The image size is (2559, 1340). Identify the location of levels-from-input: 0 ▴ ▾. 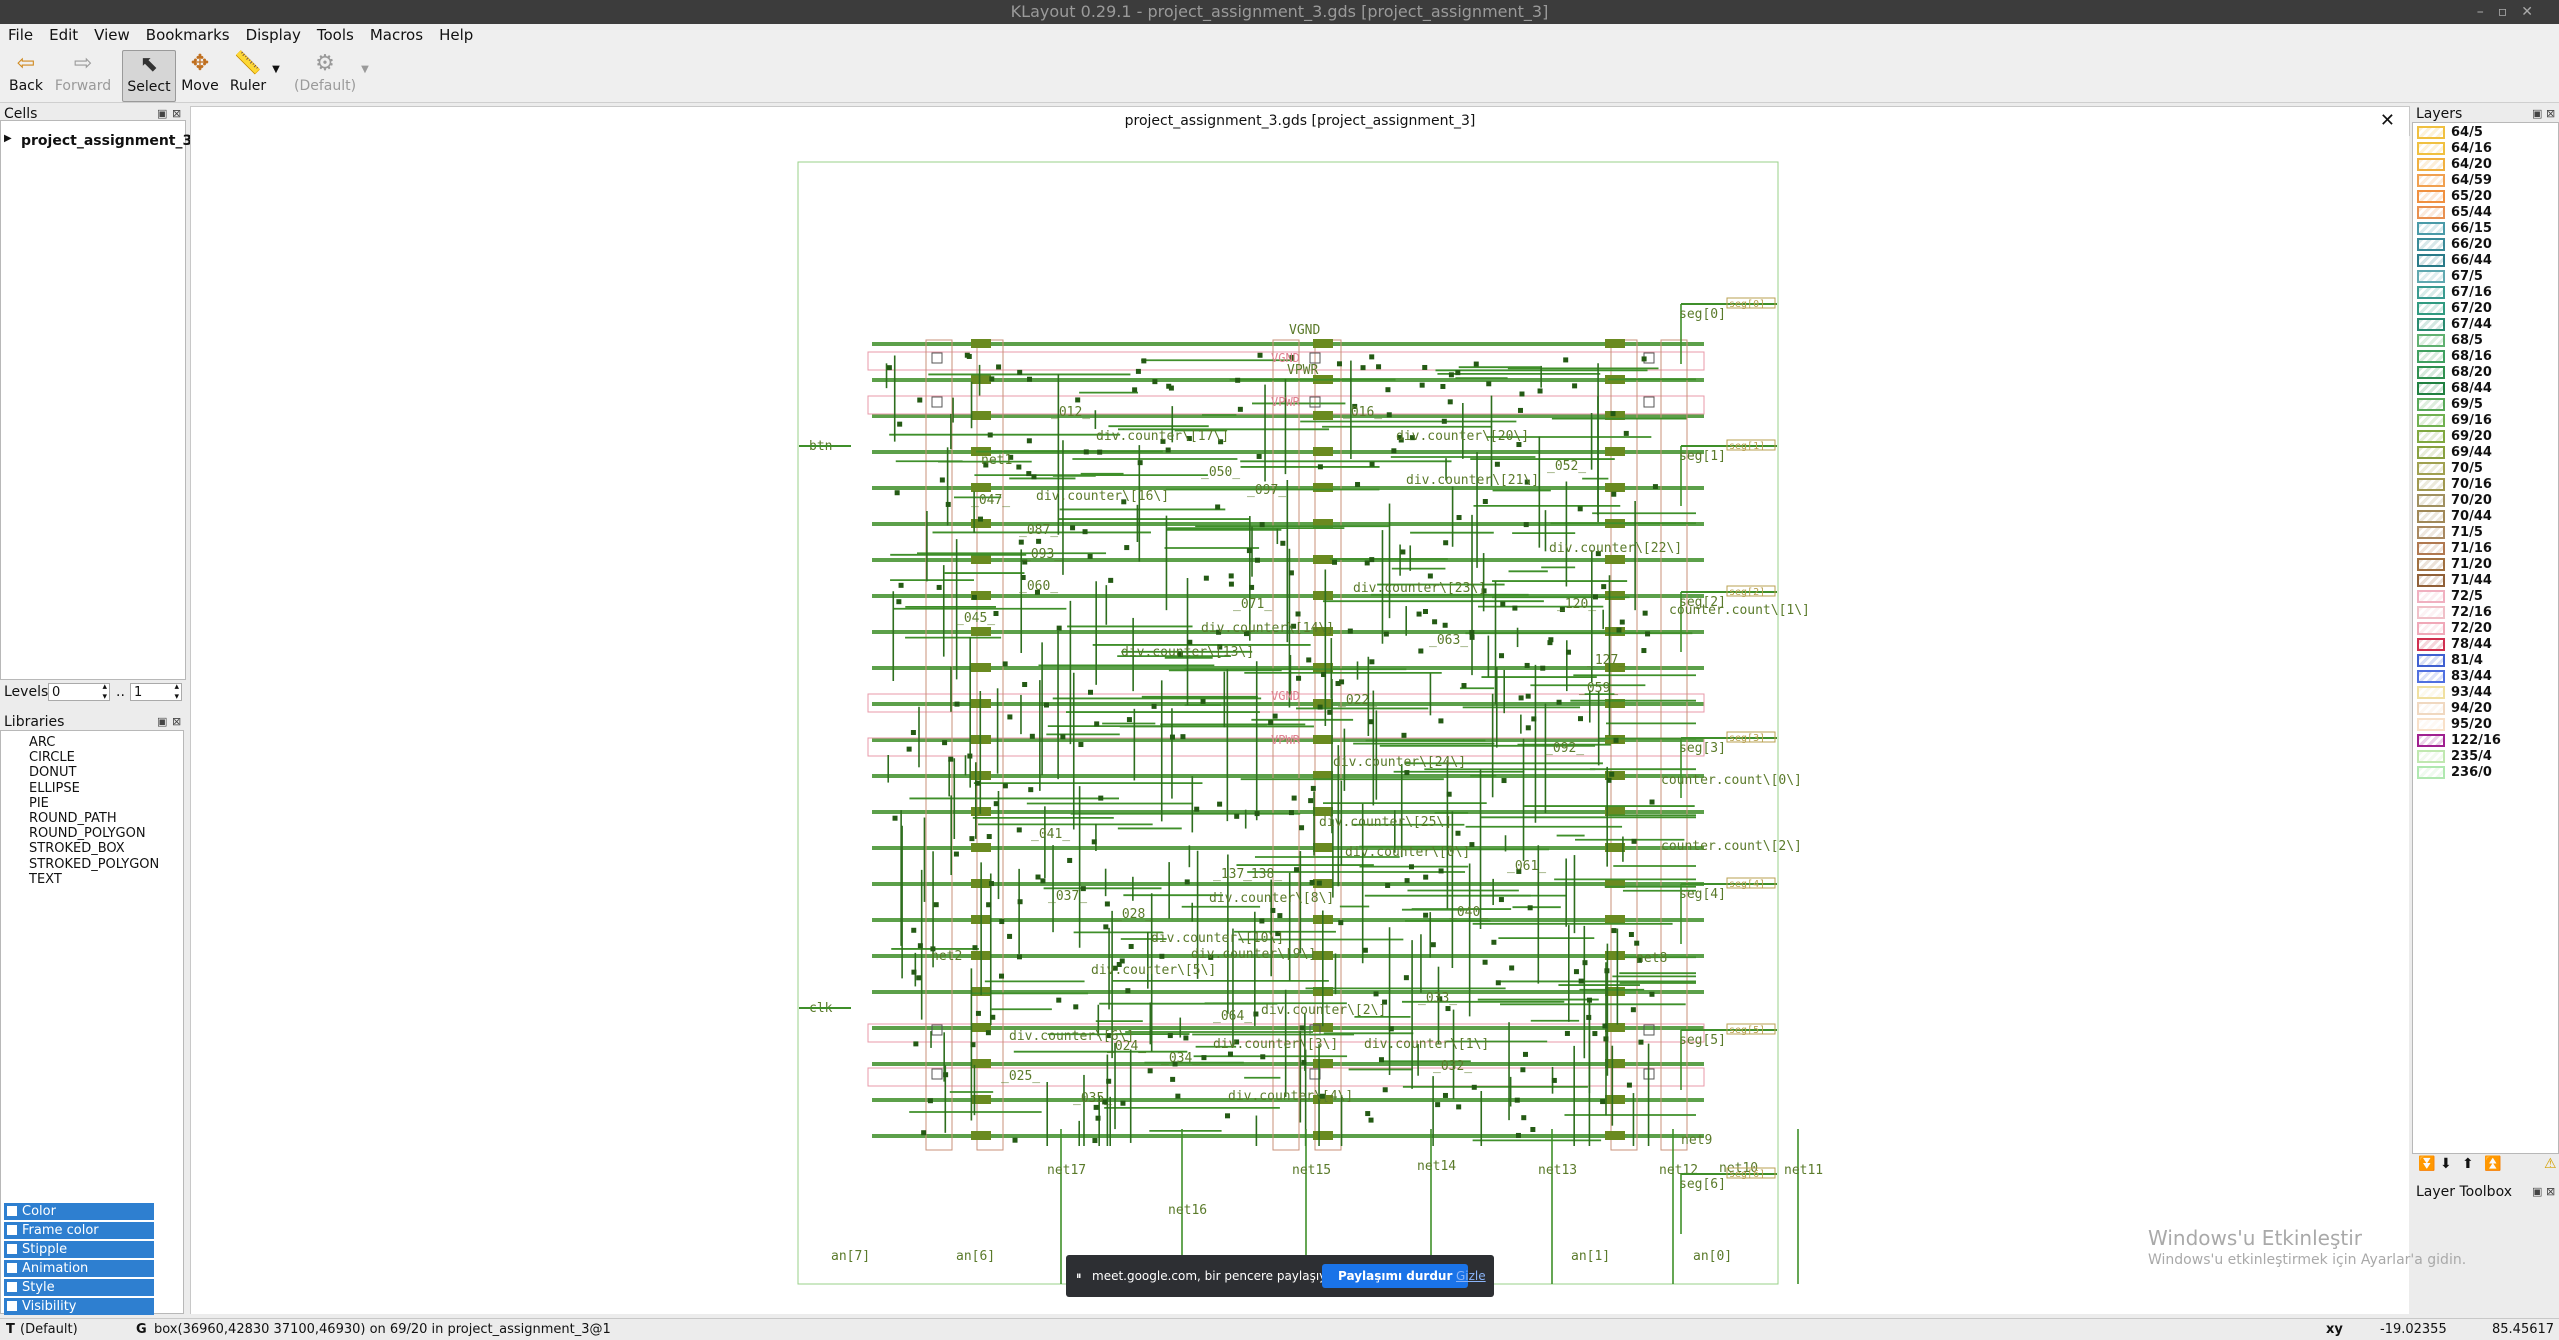
(79, 692).